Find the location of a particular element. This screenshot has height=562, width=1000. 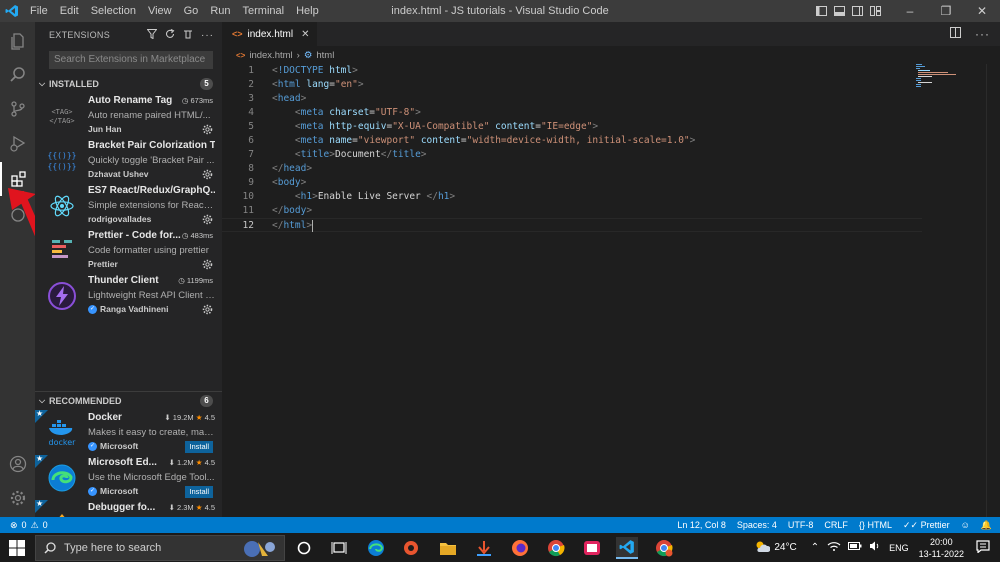

cortana-icon is located at coordinates (304, 548).